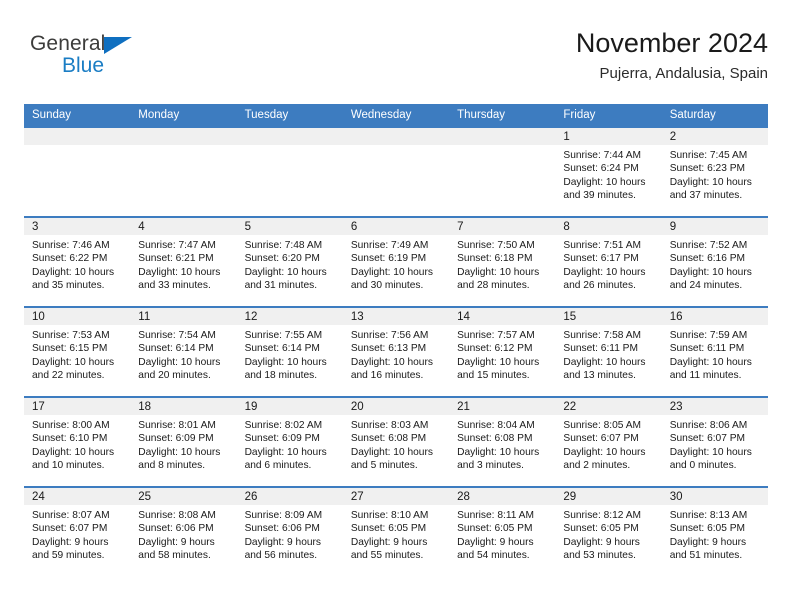 The height and width of the screenshot is (612, 792). I want to click on daylight-text-line2: and 13 minutes., so click(599, 376).